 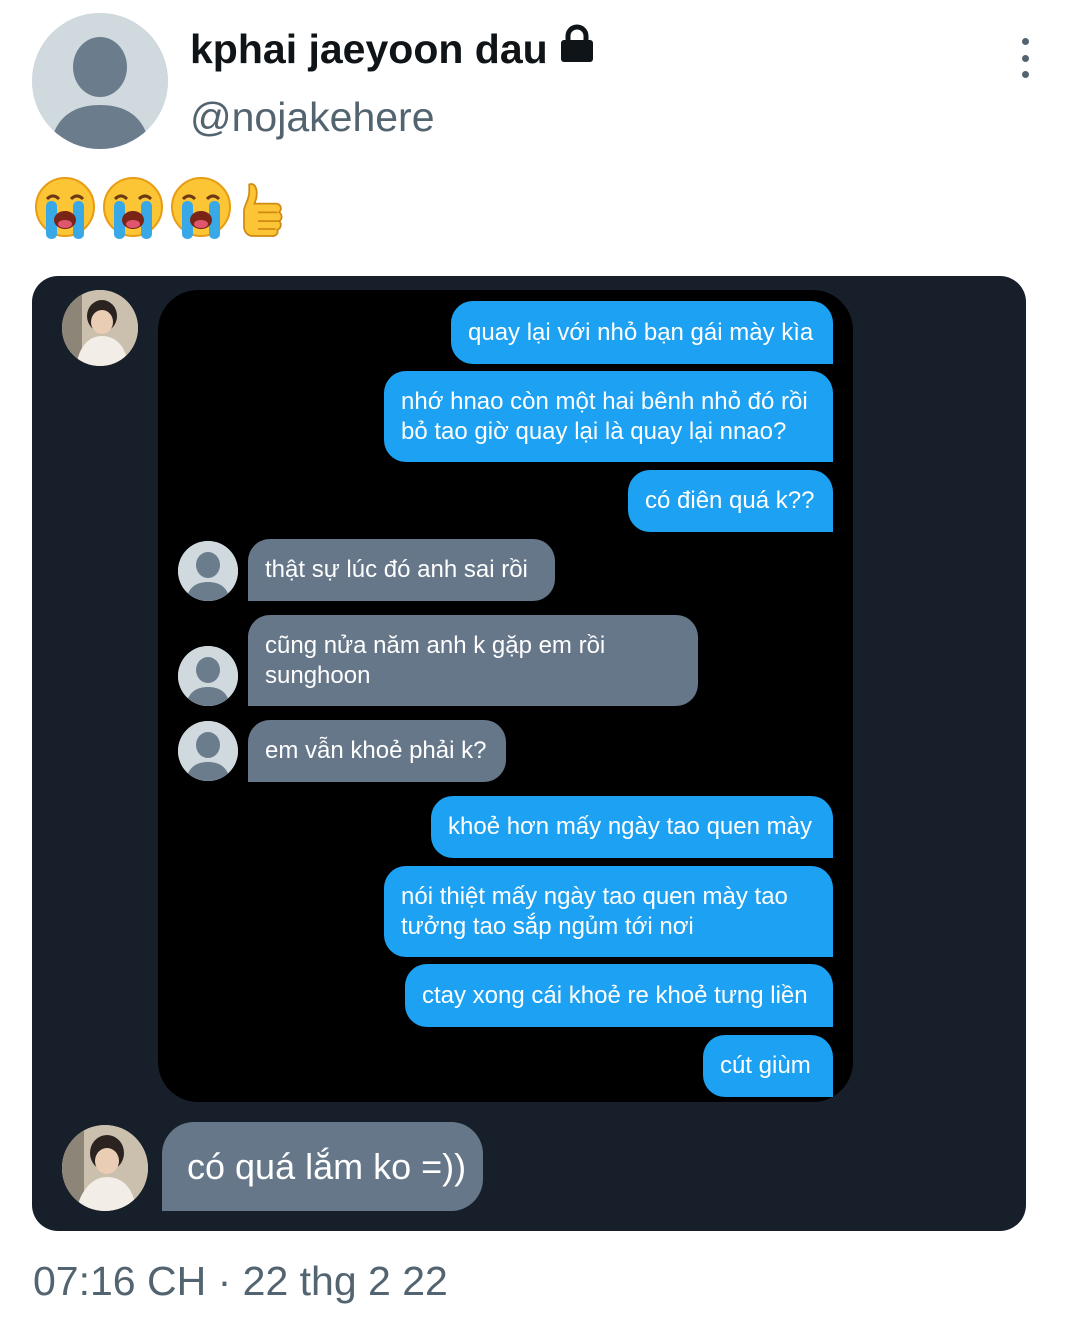 I want to click on profile-avatar, so click(x=100, y=81).